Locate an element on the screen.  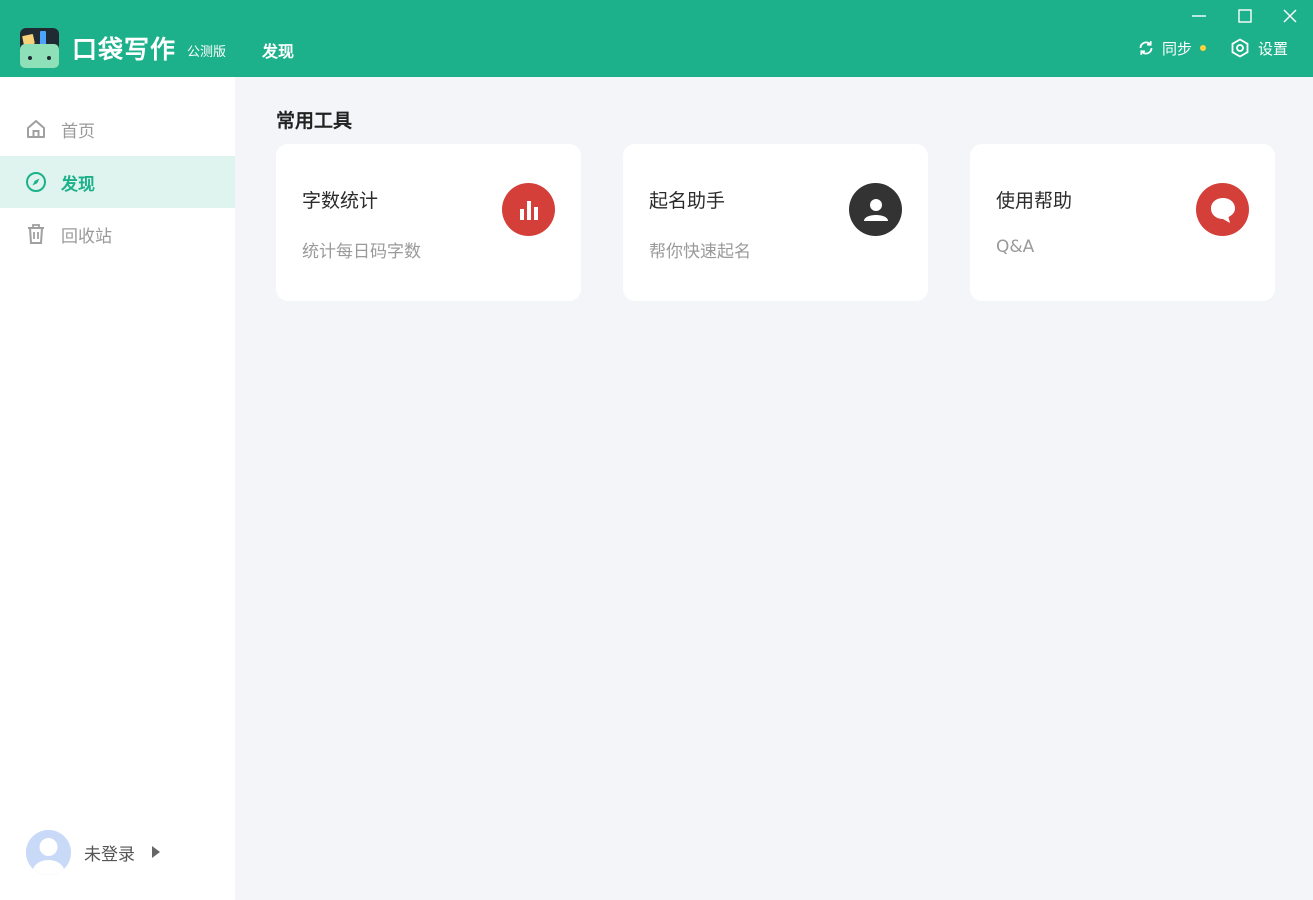
person-icon is located at coordinates (875, 209).